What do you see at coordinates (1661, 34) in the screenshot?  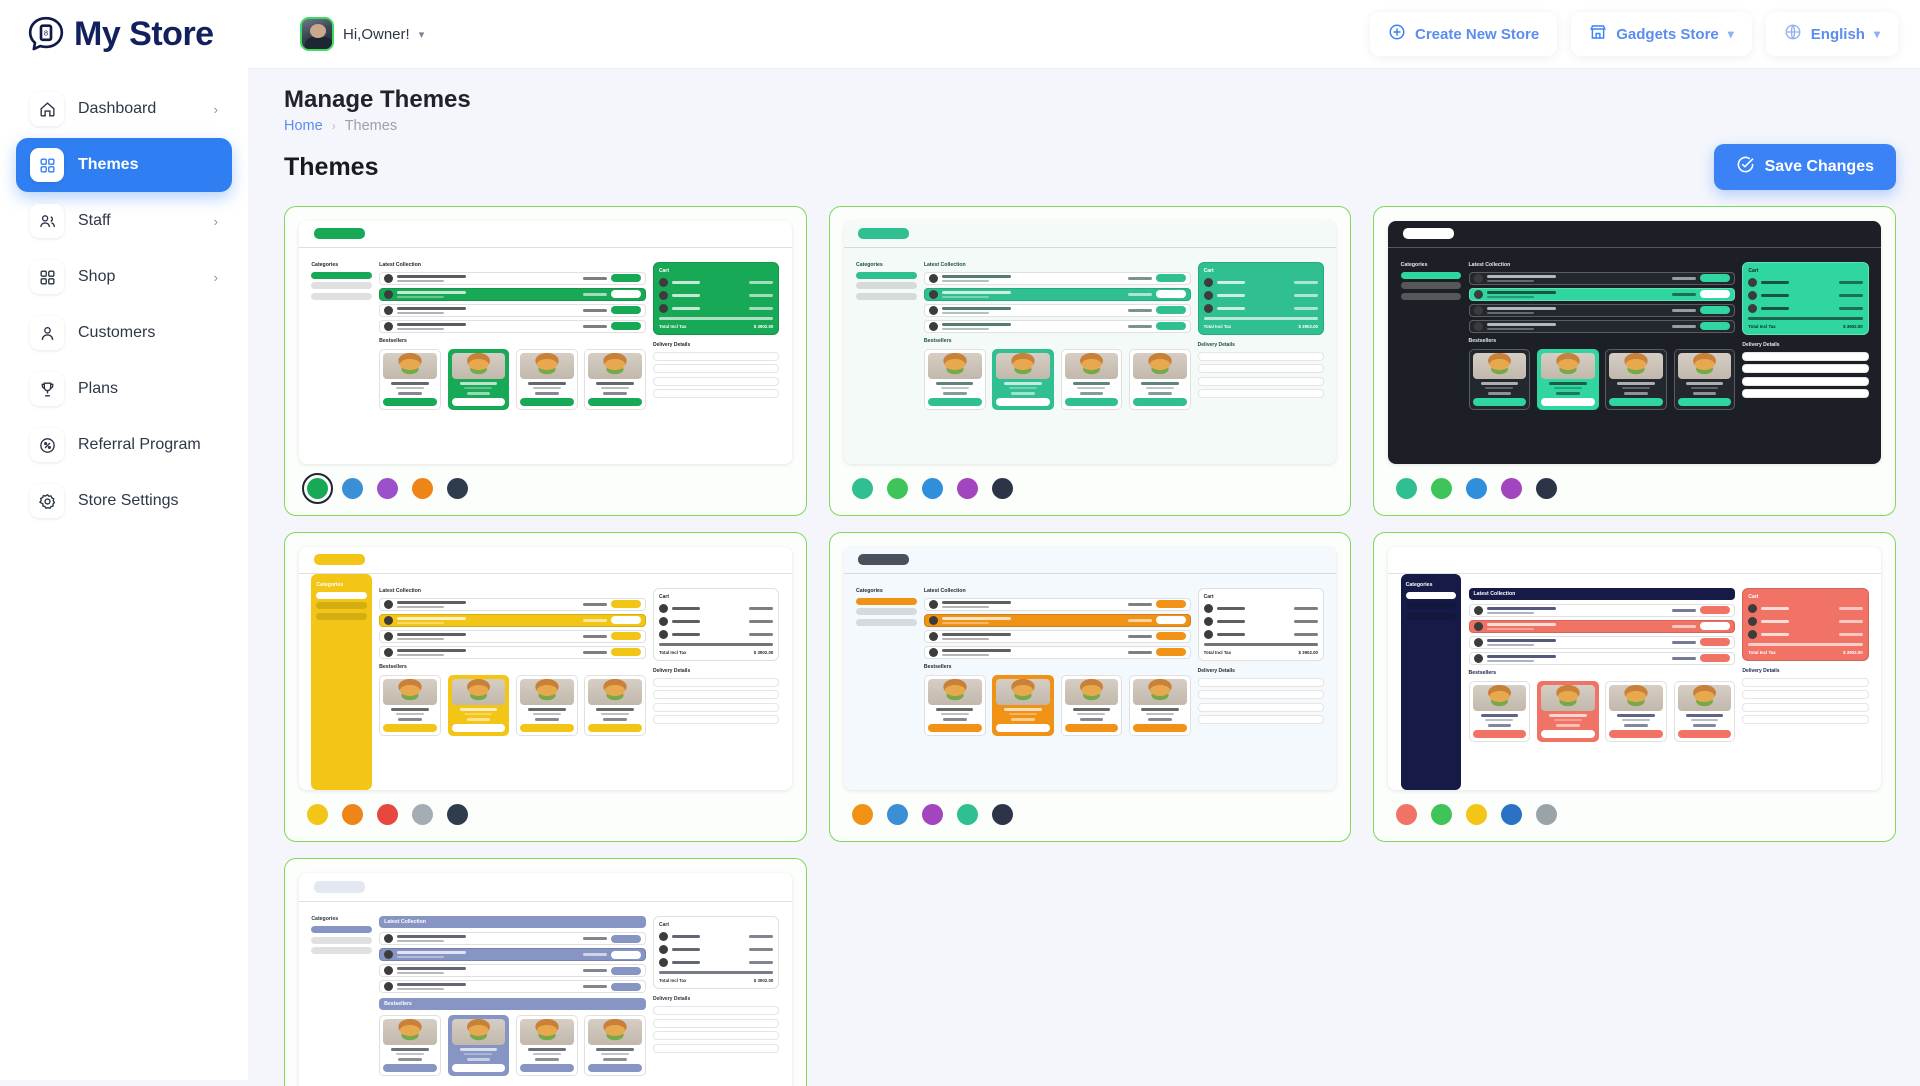 I see `store-selector-button: Gadgets Store ▾` at bounding box center [1661, 34].